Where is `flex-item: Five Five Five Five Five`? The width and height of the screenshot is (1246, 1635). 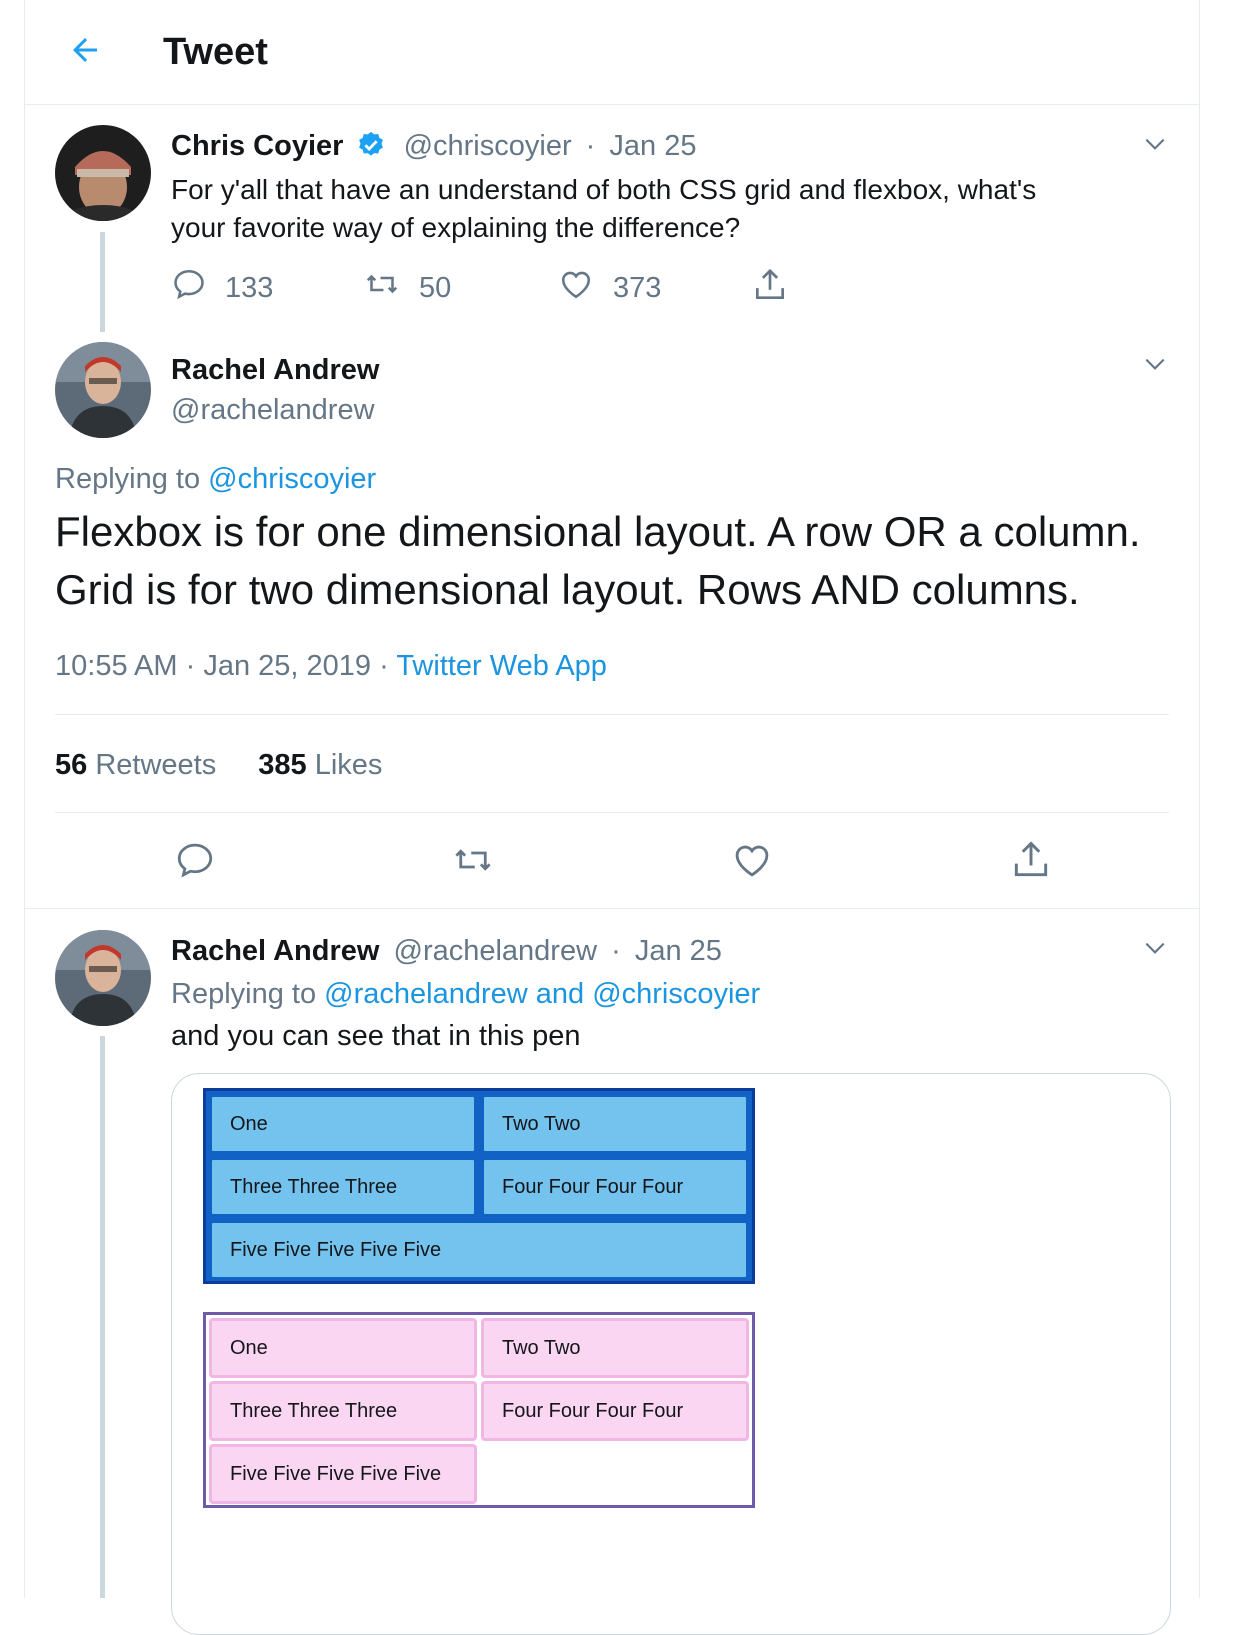
flex-item: Five Five Five Five Five is located at coordinates (343, 1474).